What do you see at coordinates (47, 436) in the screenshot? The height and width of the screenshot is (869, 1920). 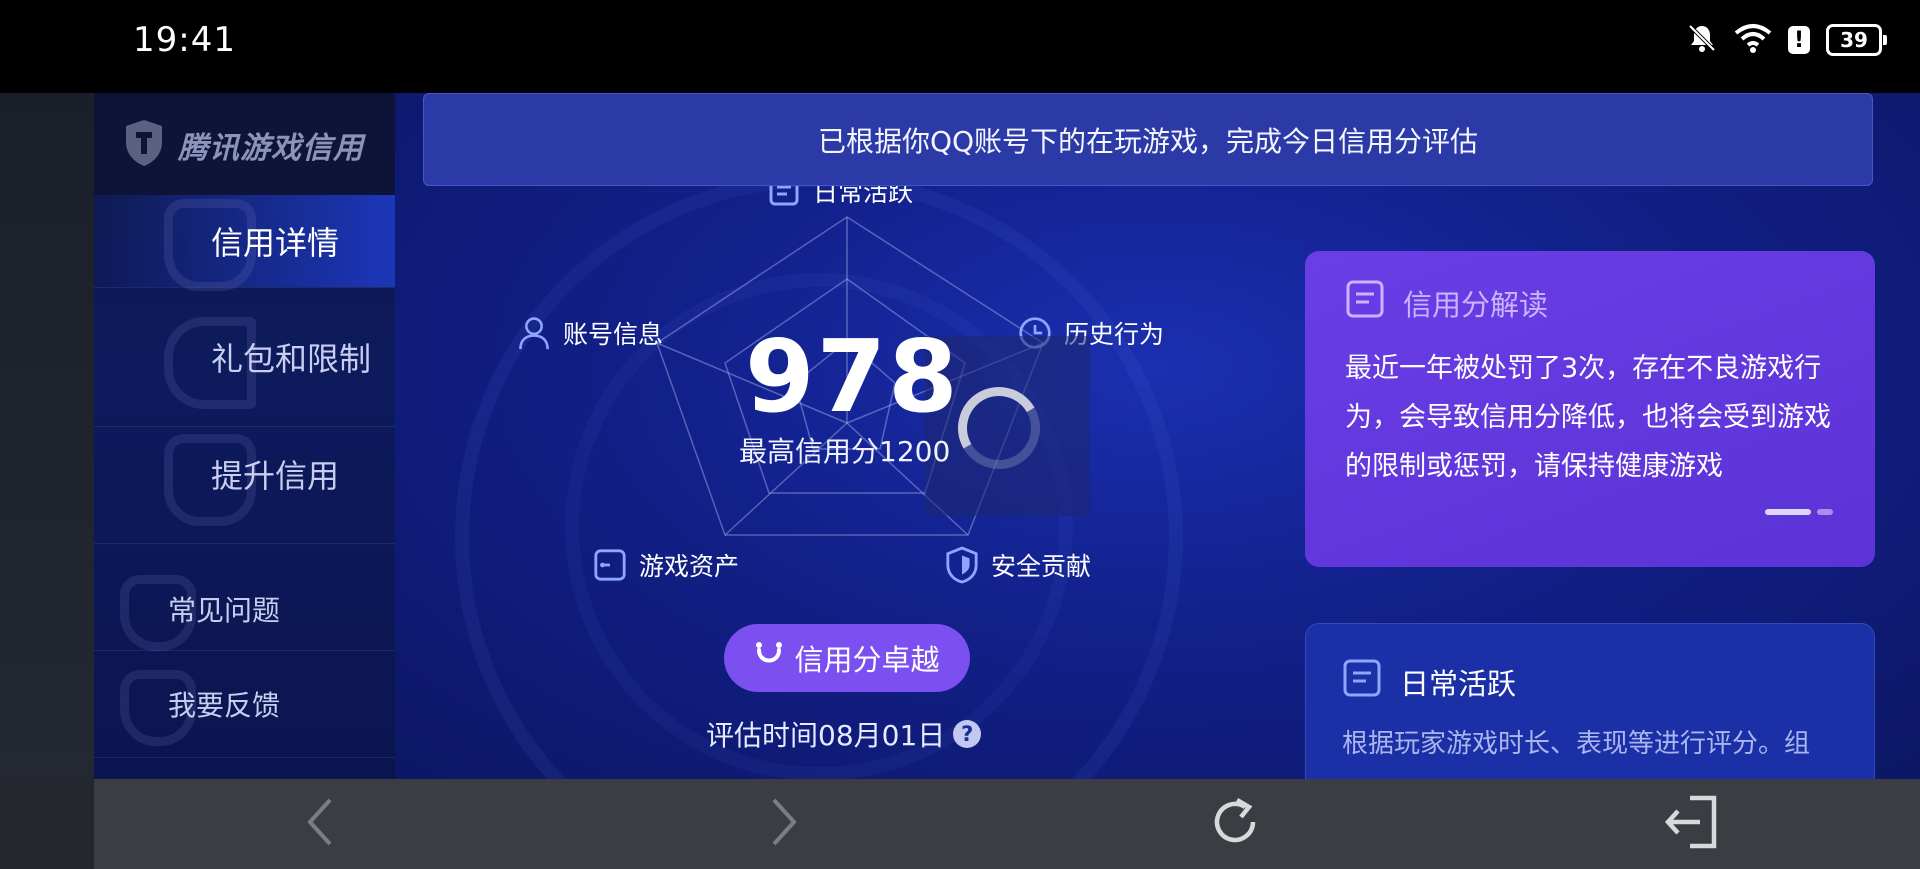 I see `left-gutter` at bounding box center [47, 436].